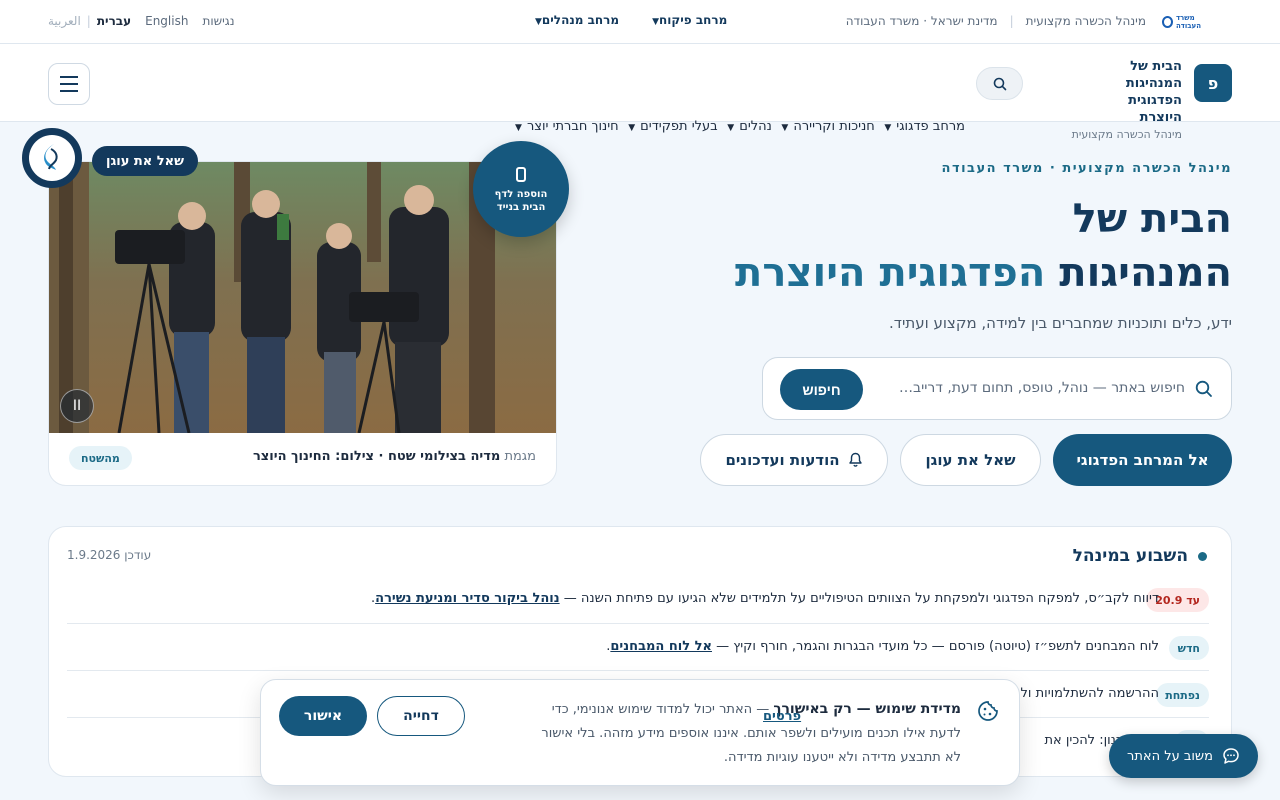  Describe the element at coordinates (145, 161) in the screenshot. I see `assistant-bubble: שאל את עוגן` at that location.